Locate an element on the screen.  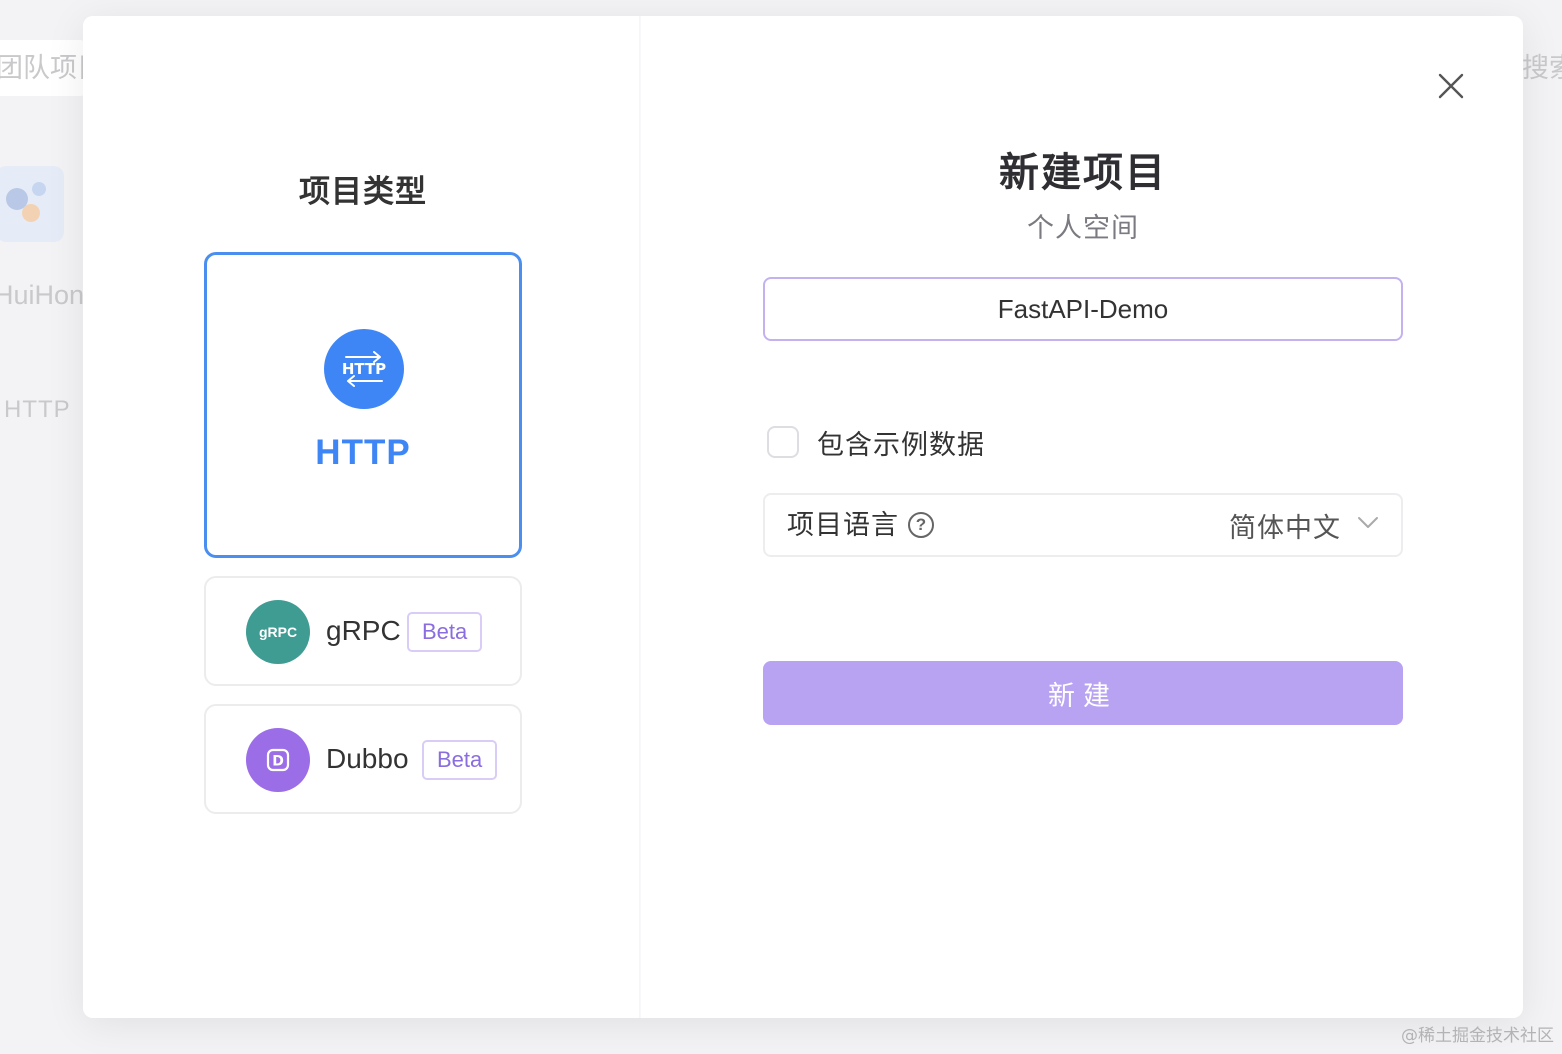
language-select: 简体中文 is located at coordinates (1304, 525).